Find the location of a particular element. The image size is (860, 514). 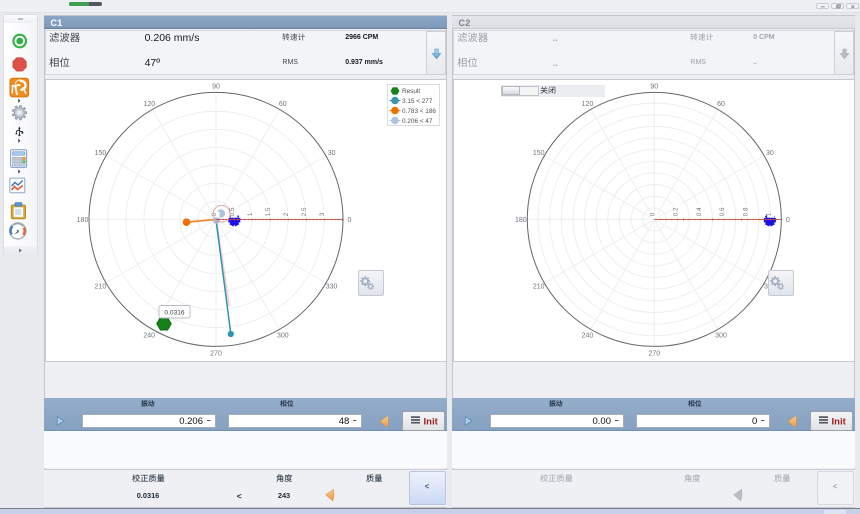

svg-text: 0.8 is located at coordinates (745, 211).